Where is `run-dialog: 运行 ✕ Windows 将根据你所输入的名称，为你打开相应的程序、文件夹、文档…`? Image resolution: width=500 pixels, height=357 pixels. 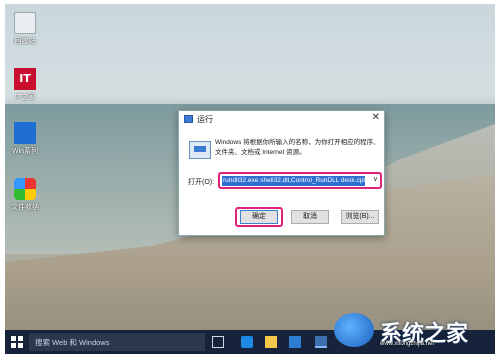
run-dialog: 运行 ✕ Windows 将根据你所输入的名称，为你打开相应的程序、文件夹、文档… is located at coordinates (281, 173).